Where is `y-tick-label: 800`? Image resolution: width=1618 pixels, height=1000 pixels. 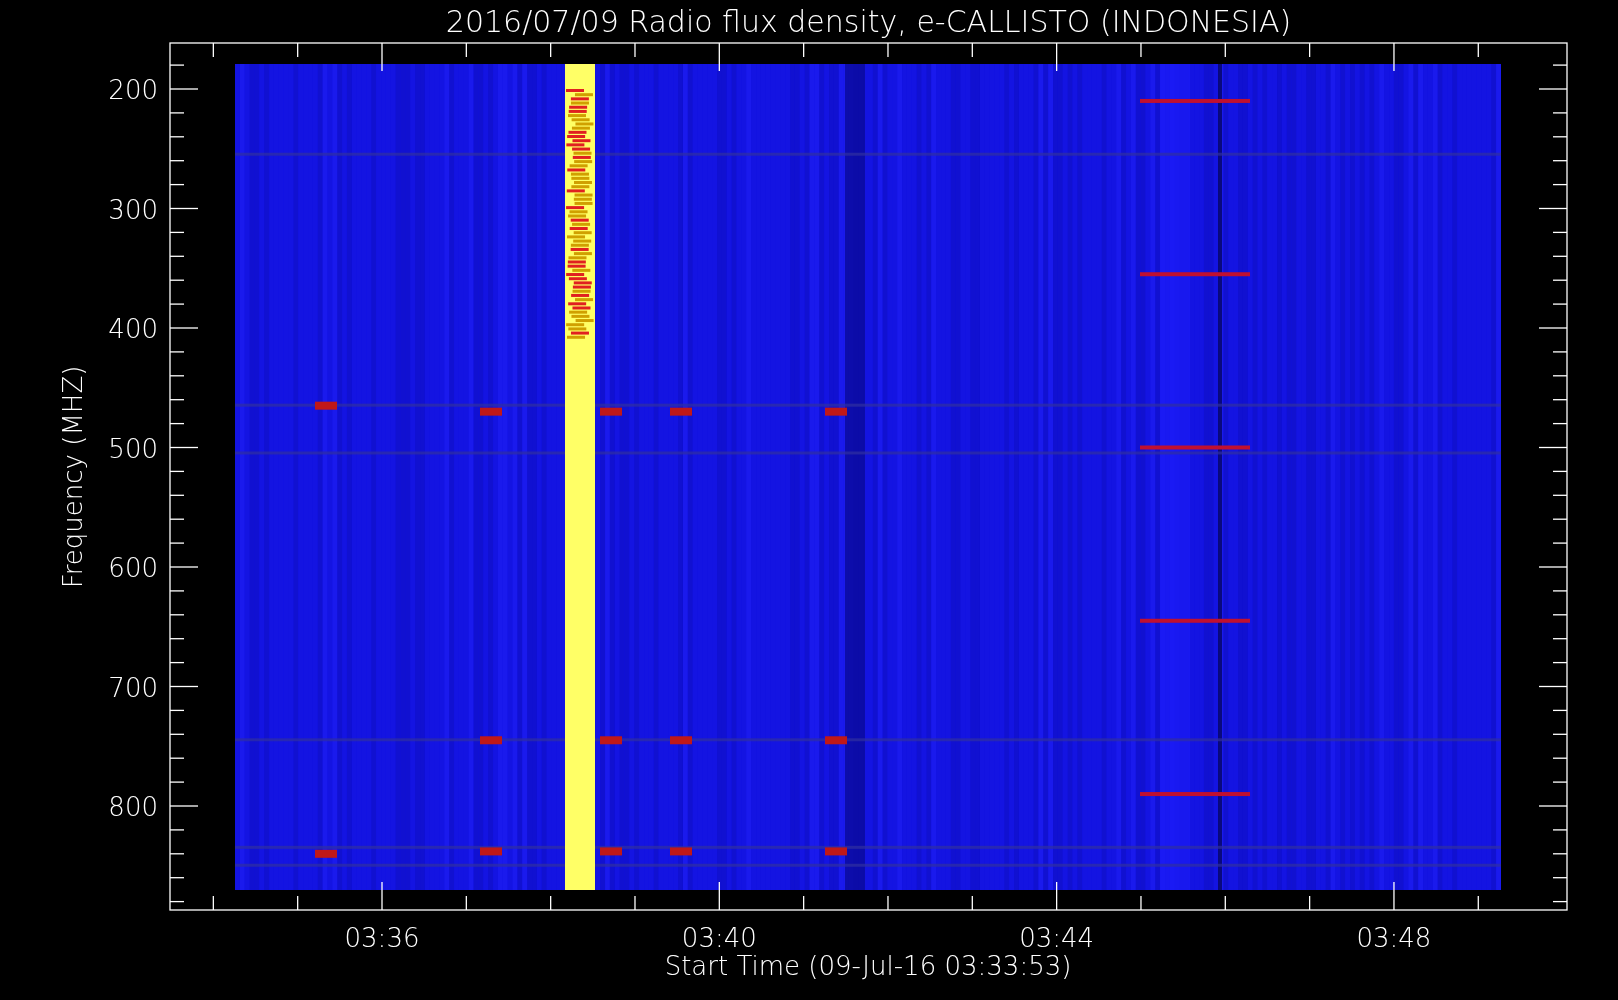 y-tick-label: 800 is located at coordinates (133, 807).